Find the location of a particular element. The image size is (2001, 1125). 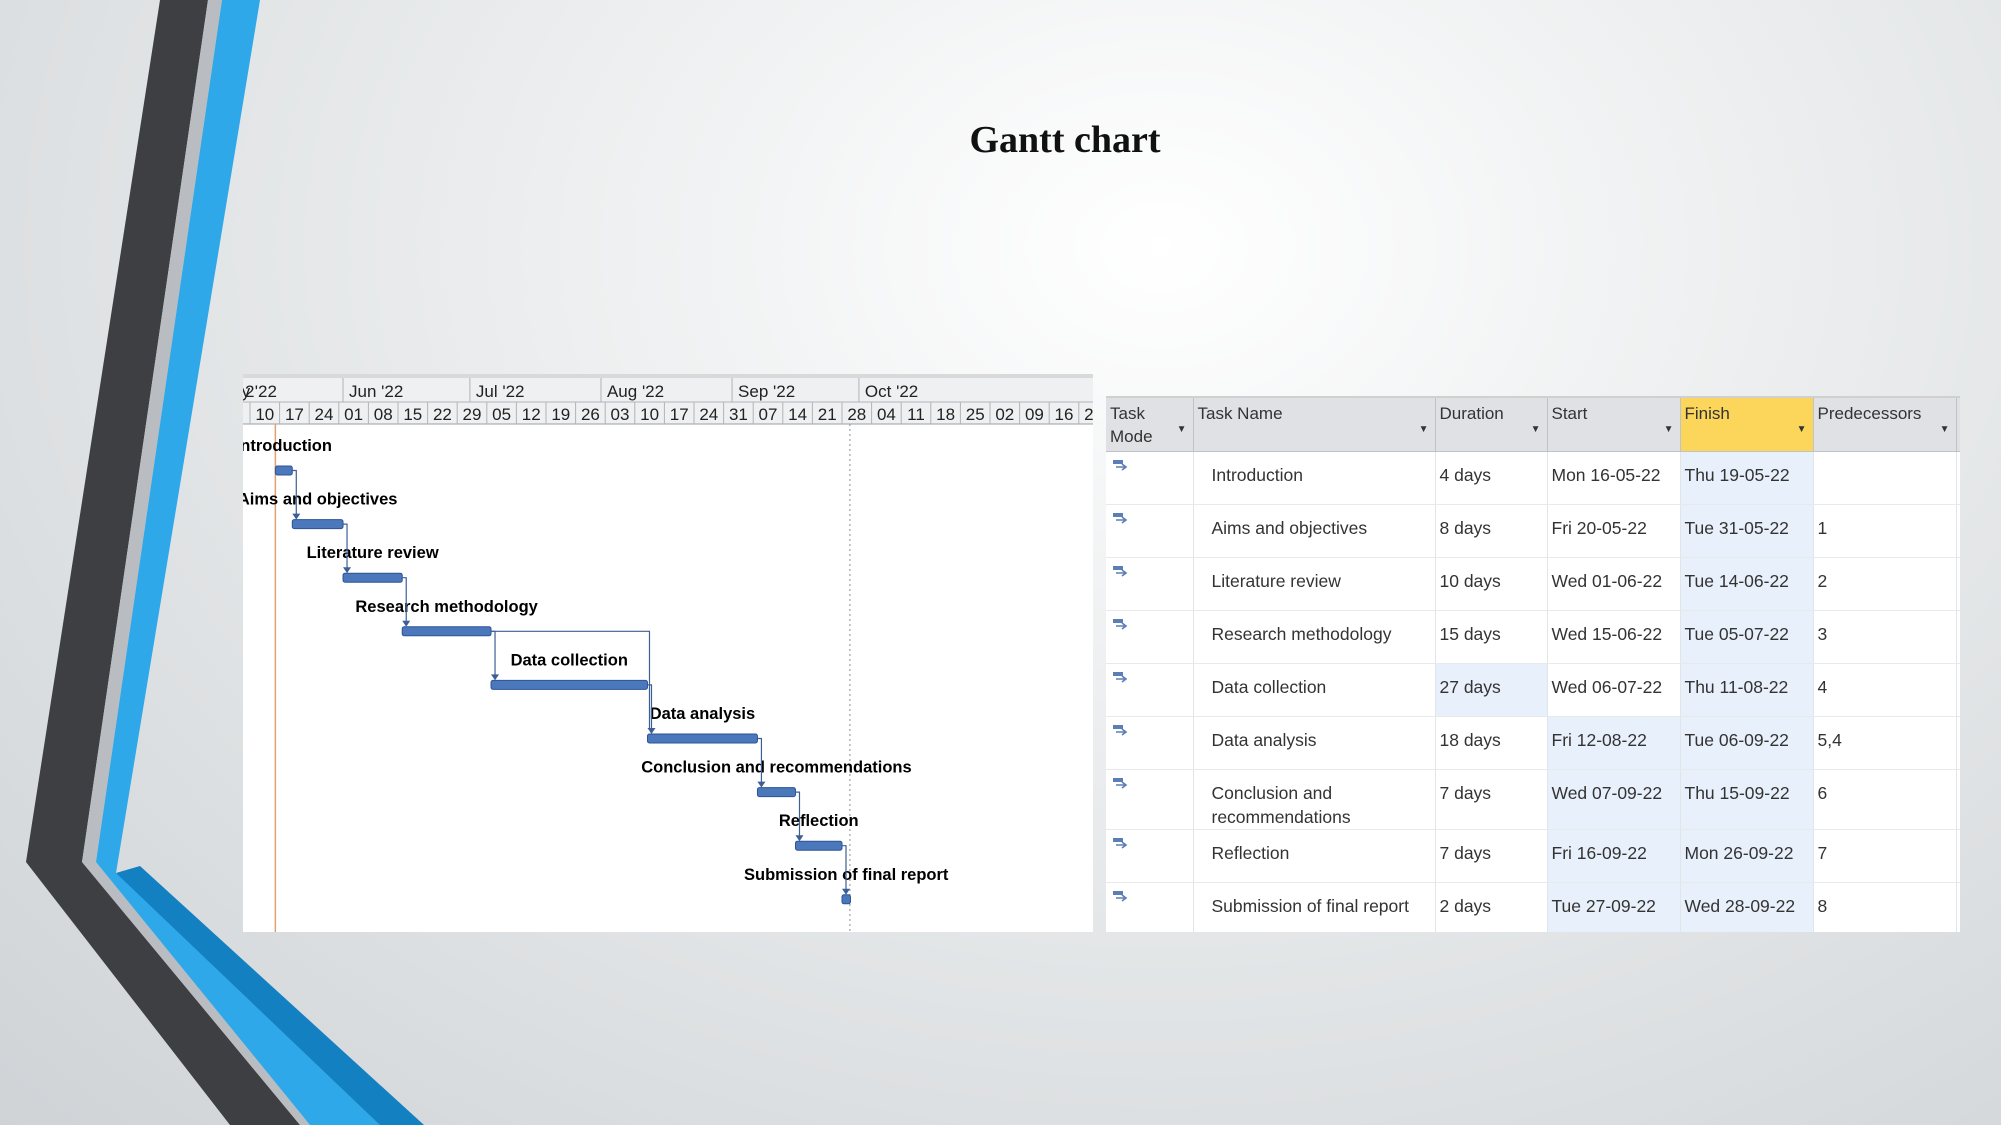

finish-cell: Mon 26-09-22 is located at coordinates (1747, 856).